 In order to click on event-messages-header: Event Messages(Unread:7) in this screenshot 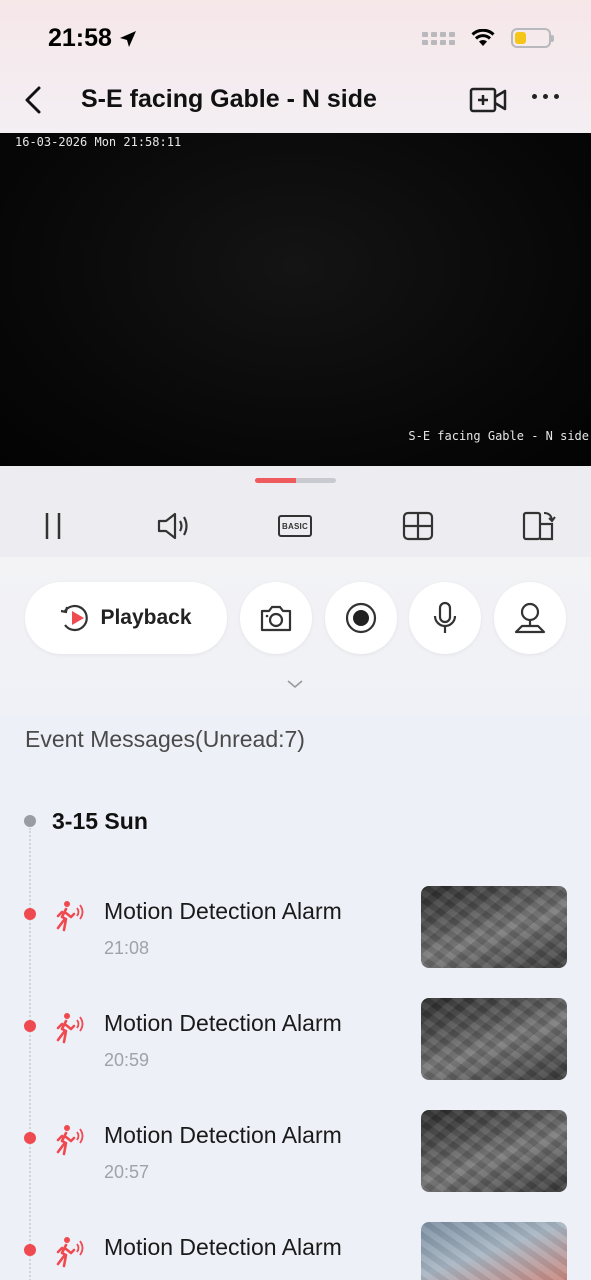, I will do `click(165, 739)`.